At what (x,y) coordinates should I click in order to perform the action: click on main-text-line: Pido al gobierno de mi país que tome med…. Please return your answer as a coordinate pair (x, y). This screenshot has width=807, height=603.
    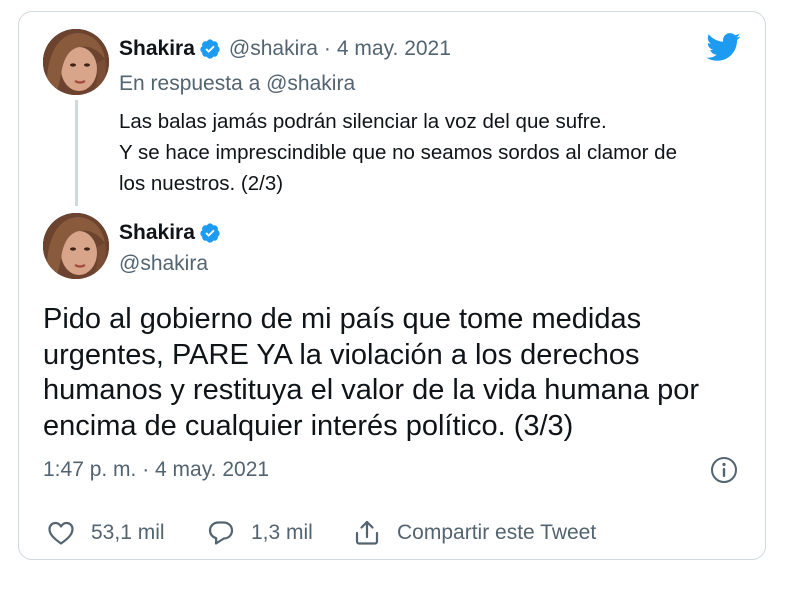
    Looking at the image, I should click on (342, 319).